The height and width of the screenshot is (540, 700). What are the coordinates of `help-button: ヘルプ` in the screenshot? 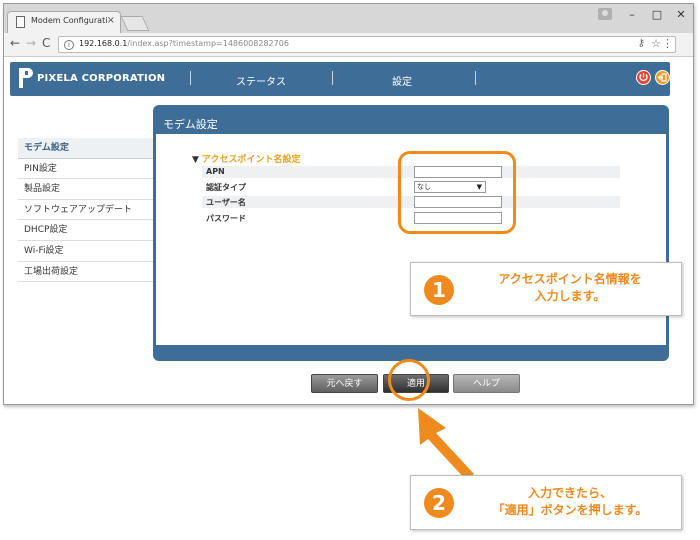 It's located at (486, 383).